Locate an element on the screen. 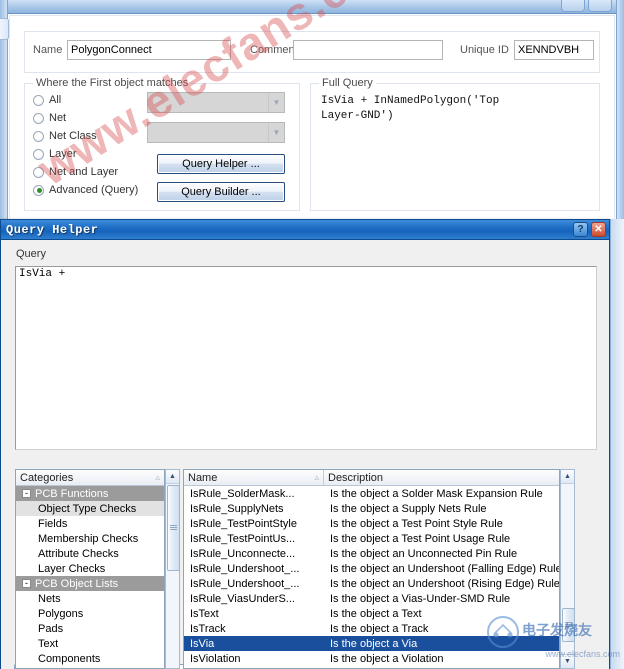 This screenshot has height=669, width=624. name-column-header: Name ▵ is located at coordinates (254, 477).